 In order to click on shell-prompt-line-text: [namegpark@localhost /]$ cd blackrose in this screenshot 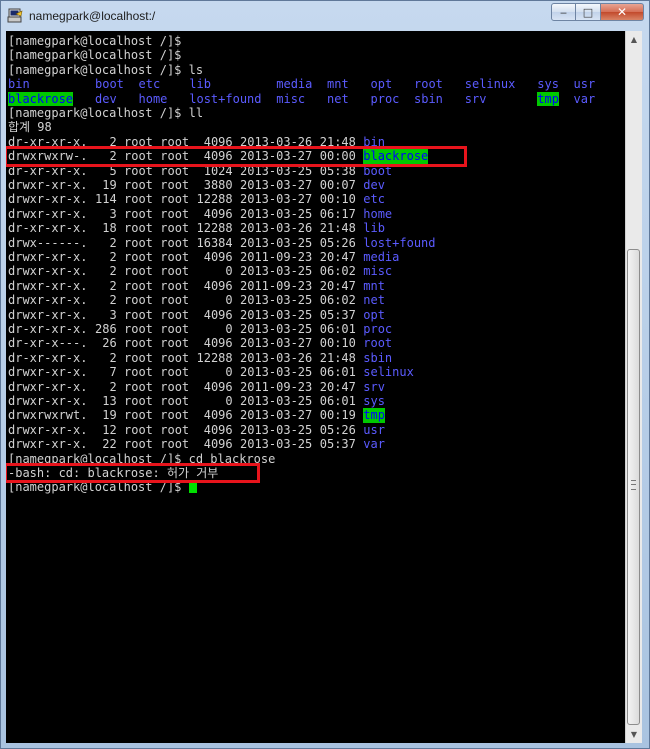, I will do `click(142, 458)`.